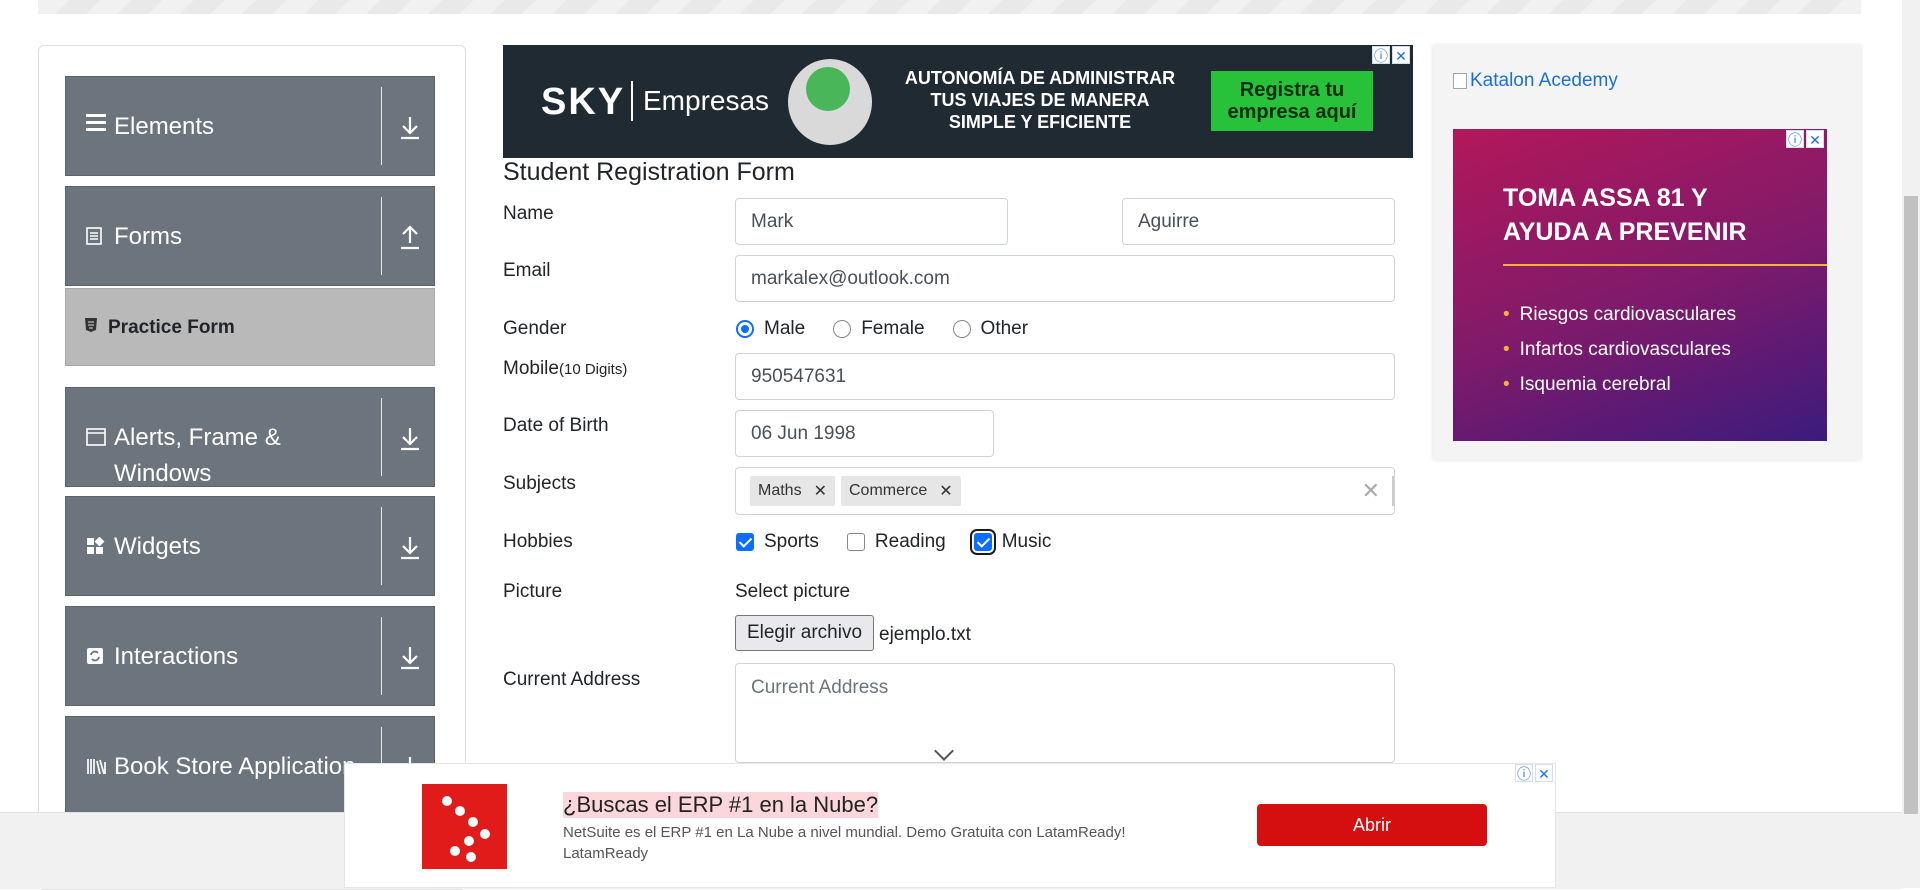  Describe the element at coordinates (250, 236) in the screenshot. I see `sidebar-group-forms: Forms` at that location.